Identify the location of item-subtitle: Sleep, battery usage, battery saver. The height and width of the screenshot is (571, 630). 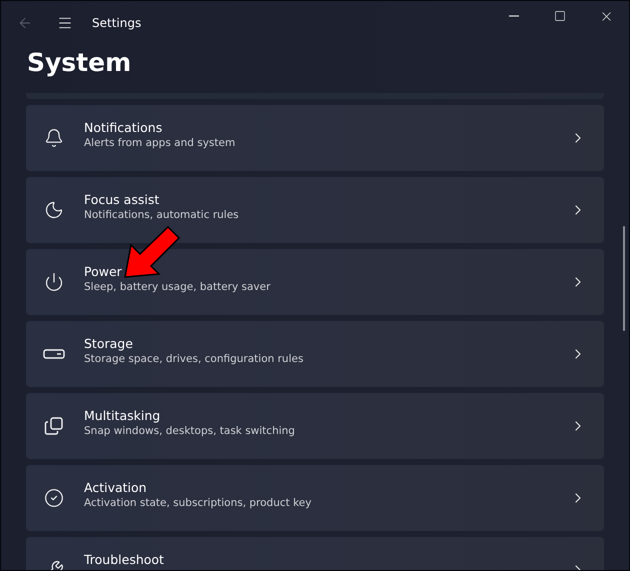
(178, 287).